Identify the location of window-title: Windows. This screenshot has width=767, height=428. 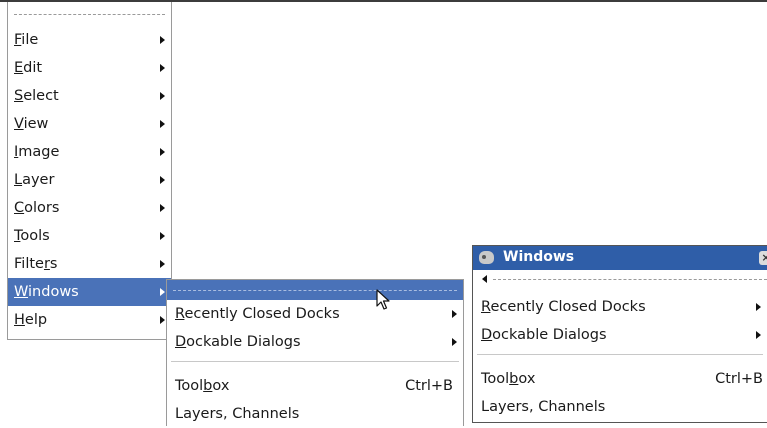
(539, 257).